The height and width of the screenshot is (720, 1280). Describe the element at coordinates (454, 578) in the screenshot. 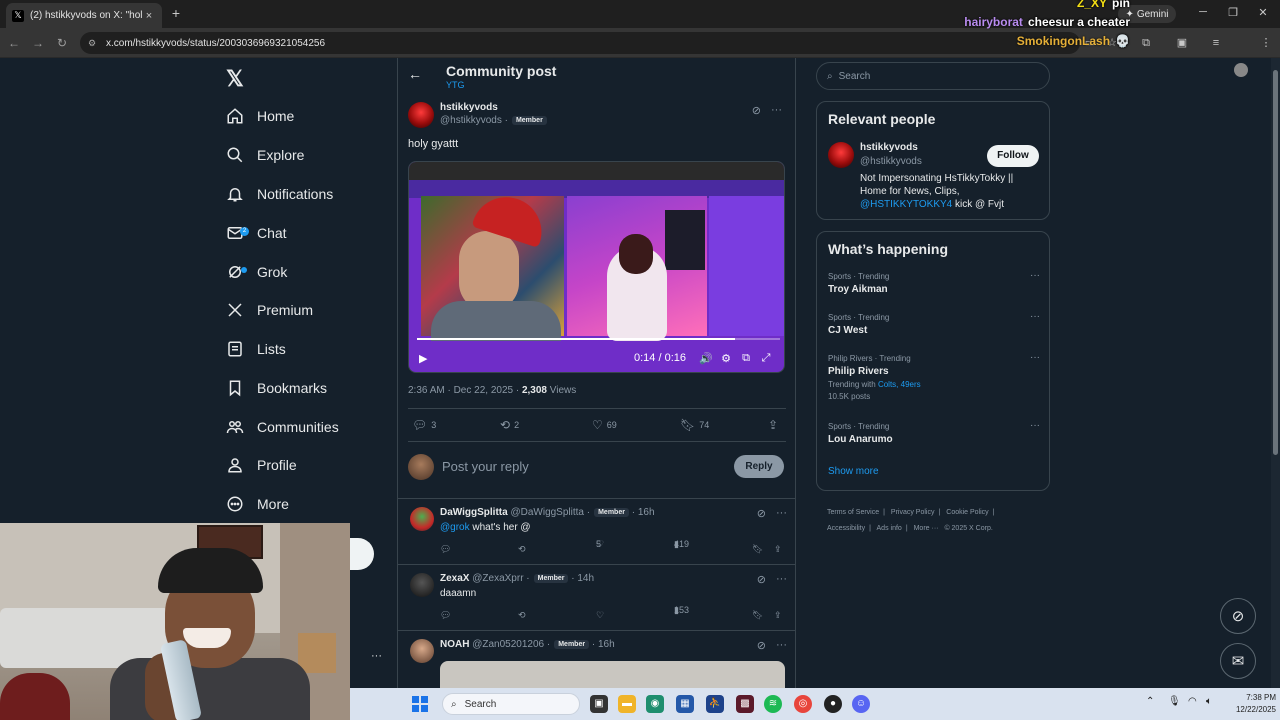

I see `reply-author-name: ZexaX` at that location.